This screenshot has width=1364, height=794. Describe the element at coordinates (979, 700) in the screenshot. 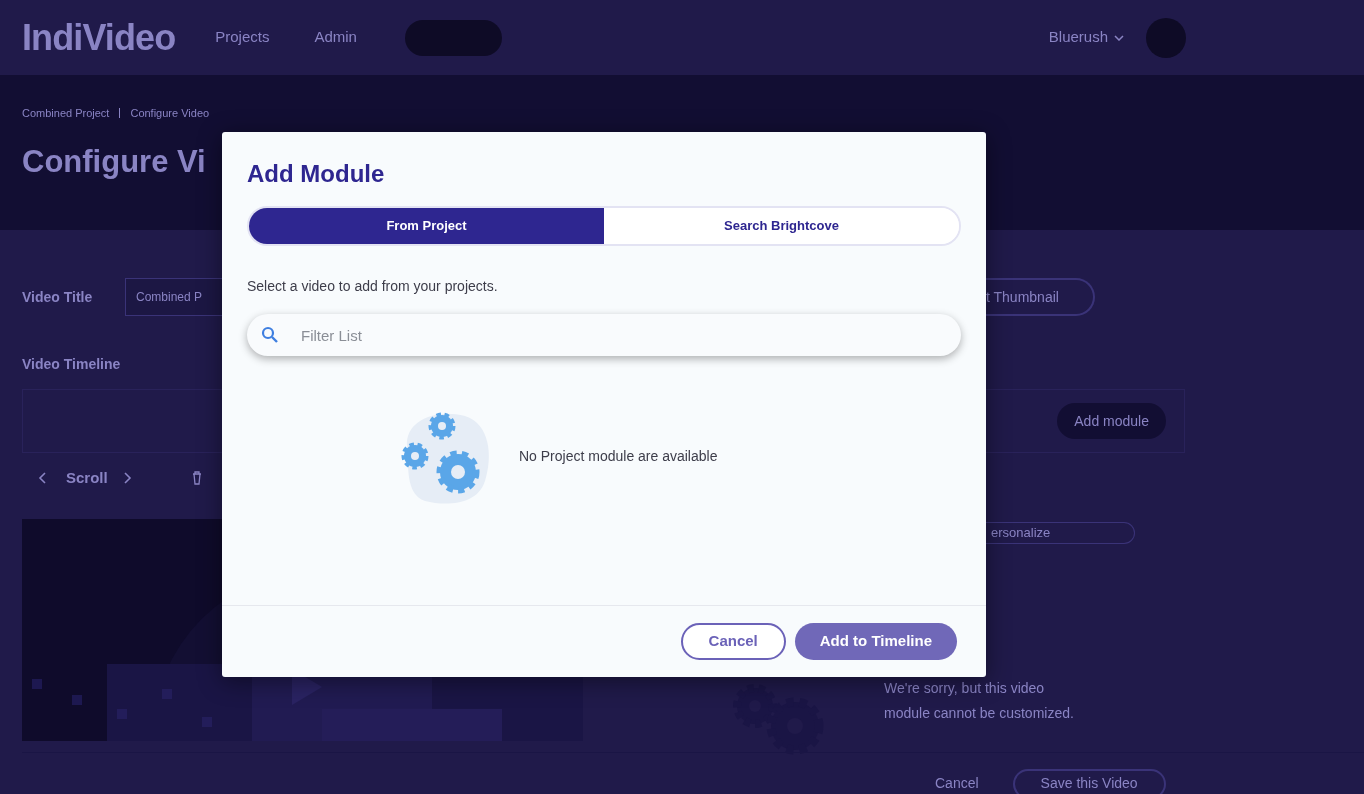

I see `customize-message: We're sorry, but this video module cannot be customized.` at that location.